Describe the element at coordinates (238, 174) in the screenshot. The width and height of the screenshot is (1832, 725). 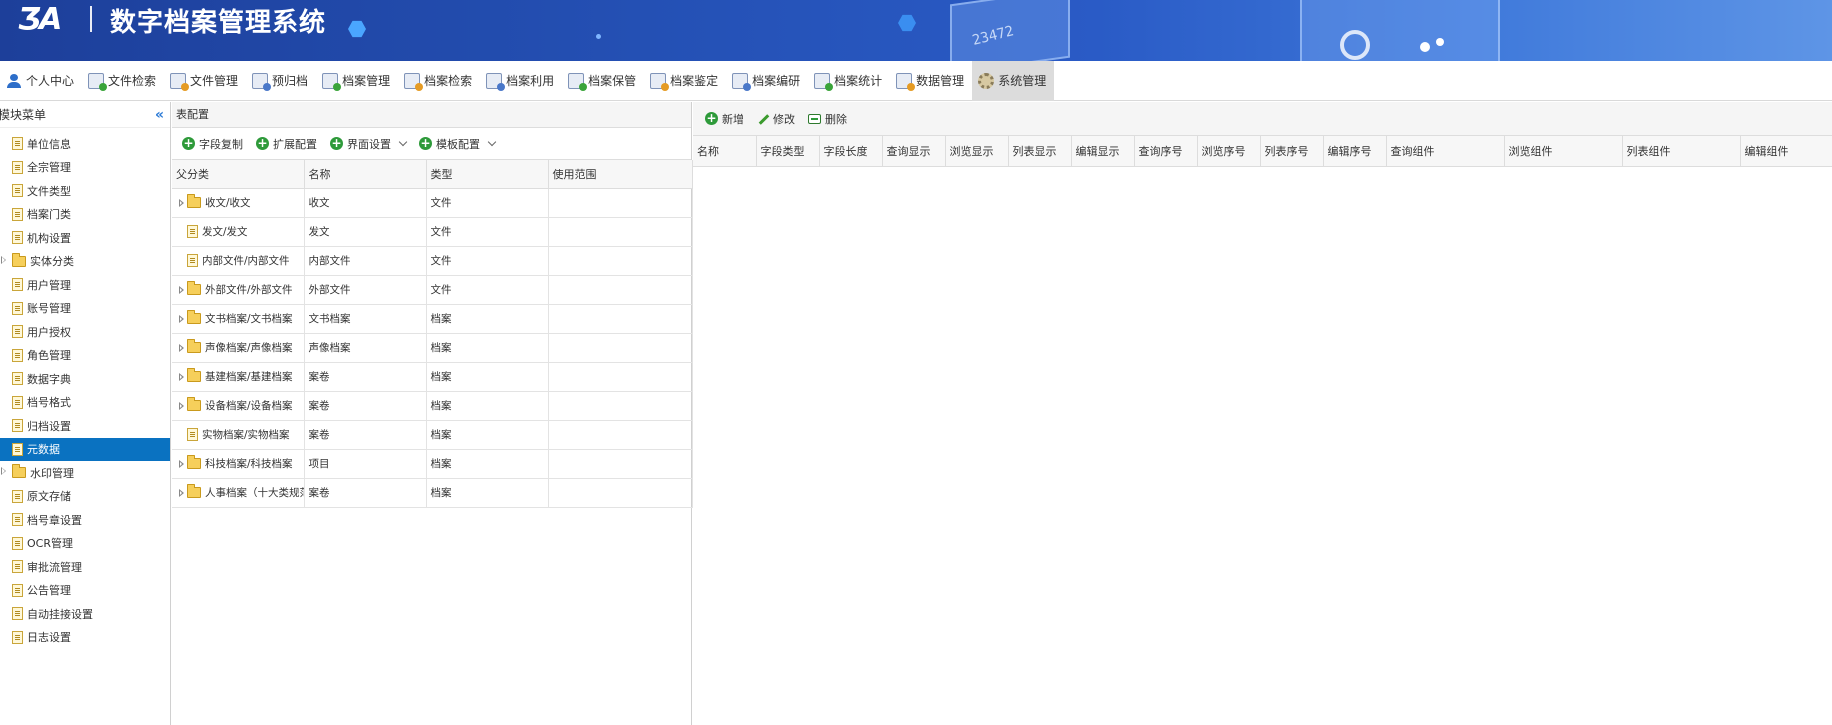
I see `column-header: 父分类` at that location.